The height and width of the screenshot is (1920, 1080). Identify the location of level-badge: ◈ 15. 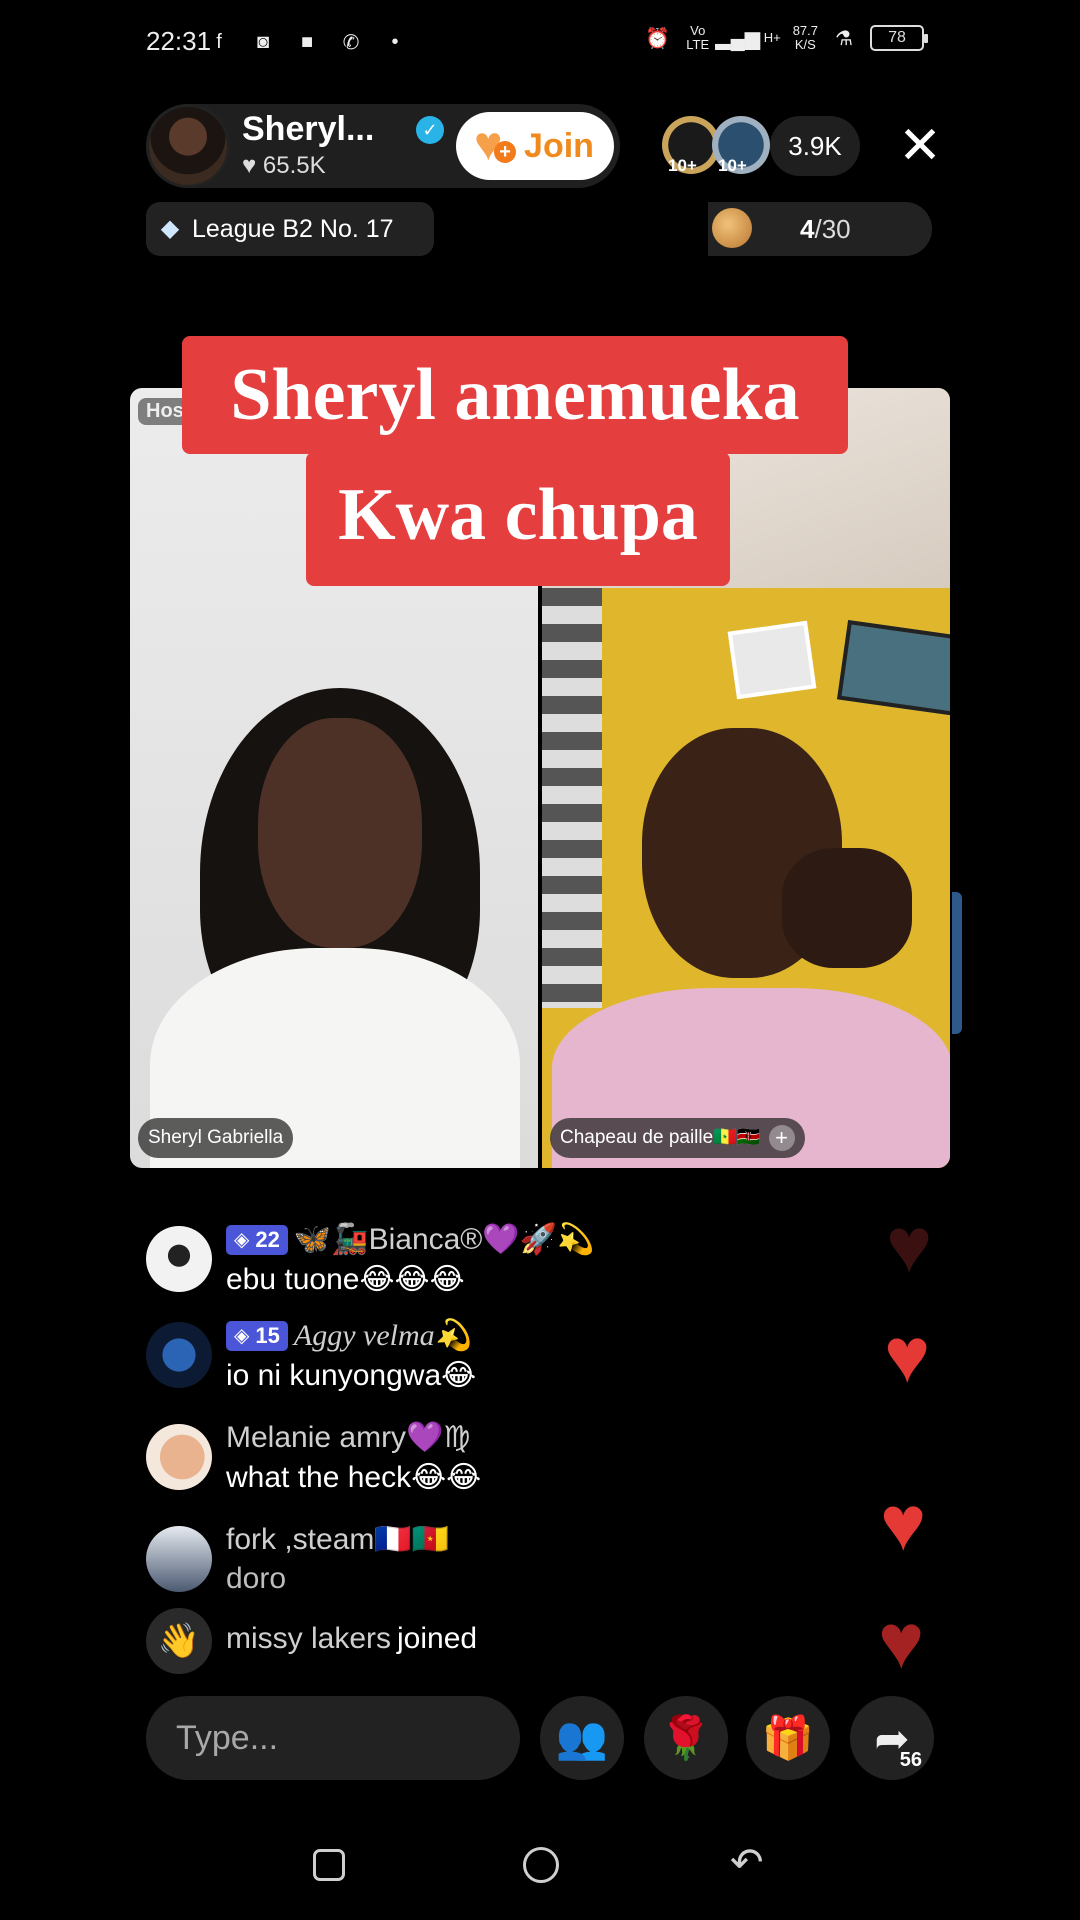
(257, 1335).